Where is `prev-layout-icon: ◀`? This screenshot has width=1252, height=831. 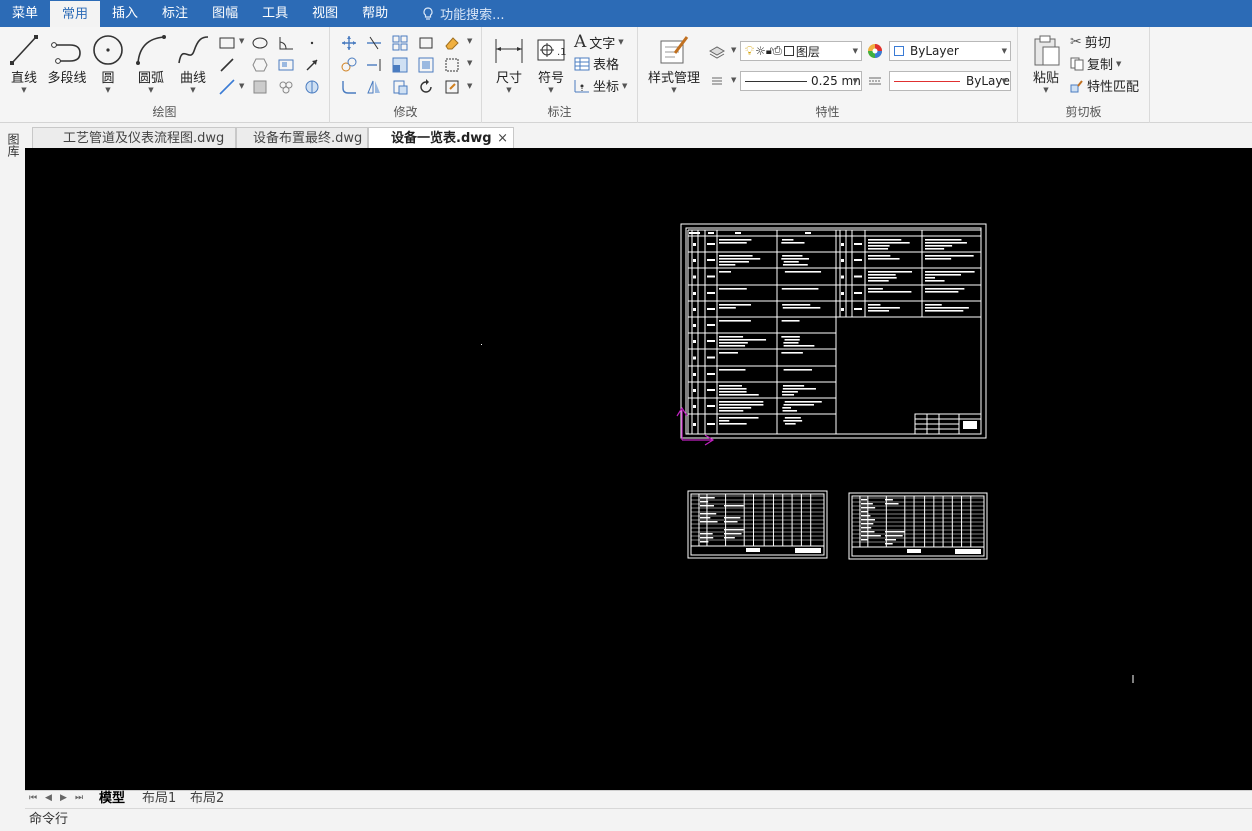
prev-layout-icon: ◀ is located at coordinates (48, 798).